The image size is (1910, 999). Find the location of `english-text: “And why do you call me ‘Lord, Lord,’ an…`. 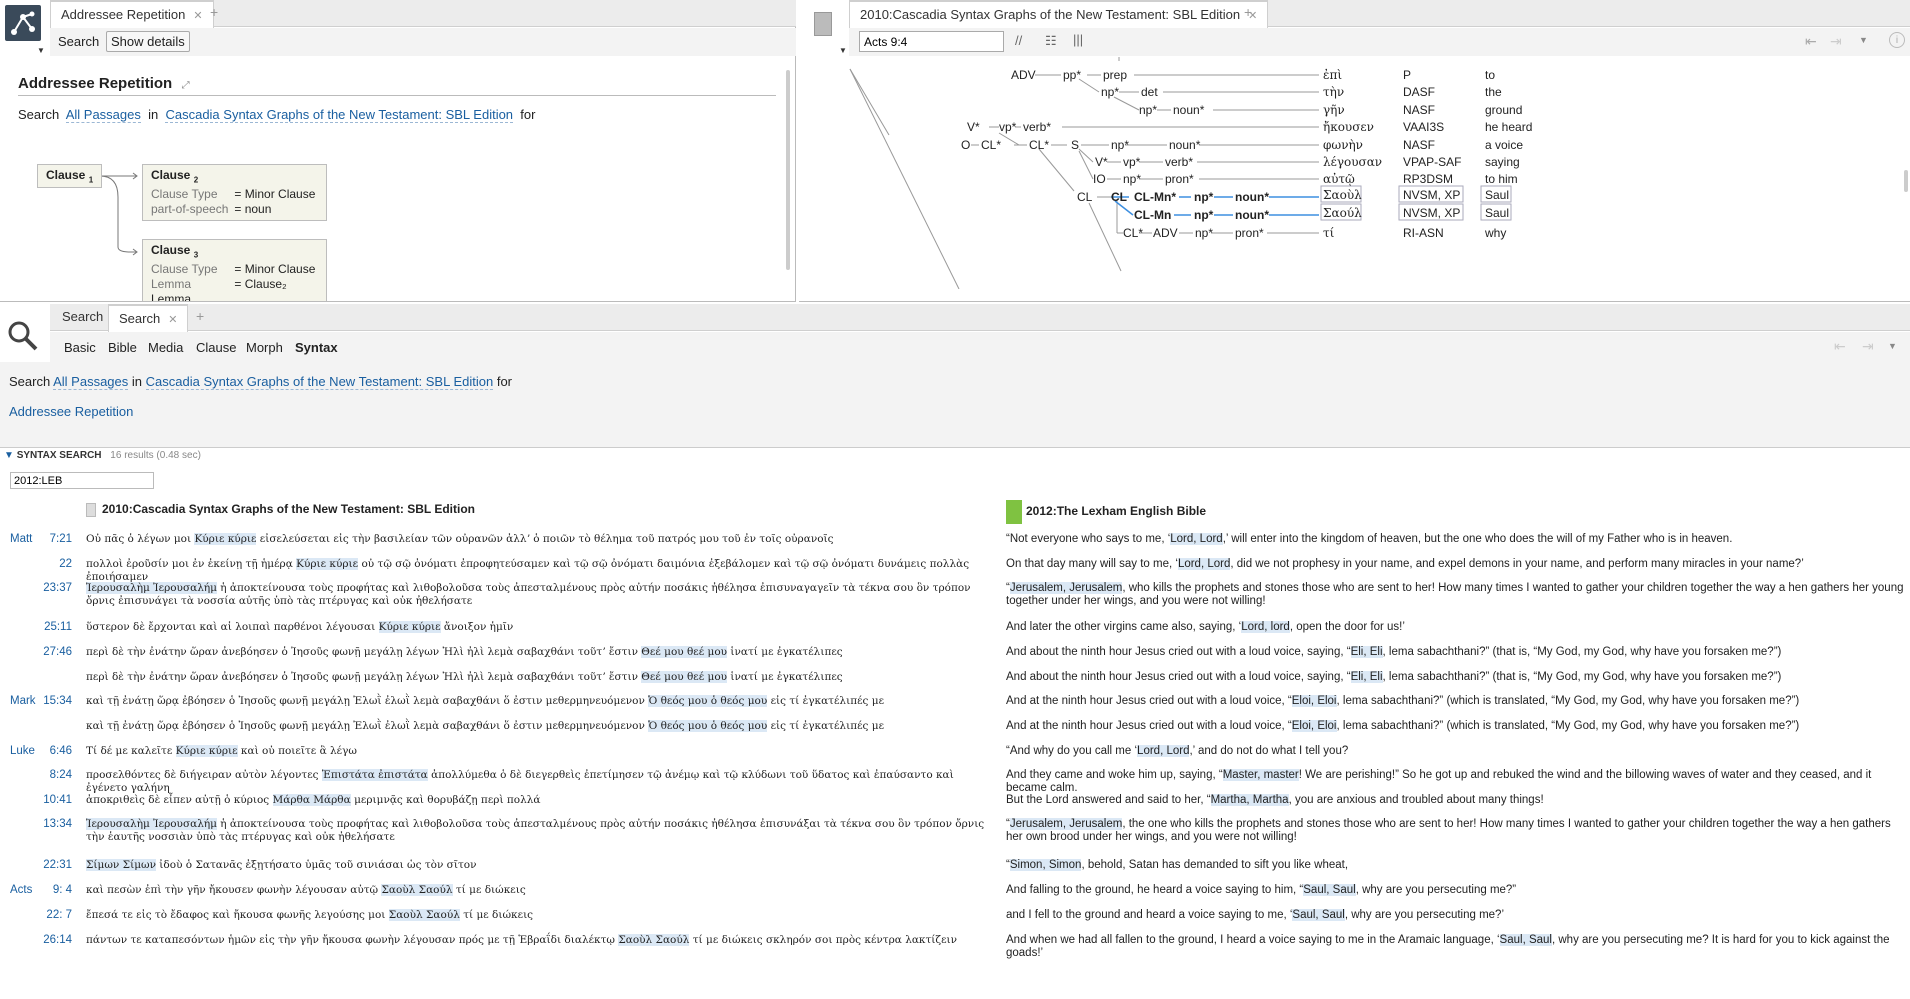

english-text: “And why do you call me ‘Lord, Lord,’ an… is located at coordinates (1177, 751).